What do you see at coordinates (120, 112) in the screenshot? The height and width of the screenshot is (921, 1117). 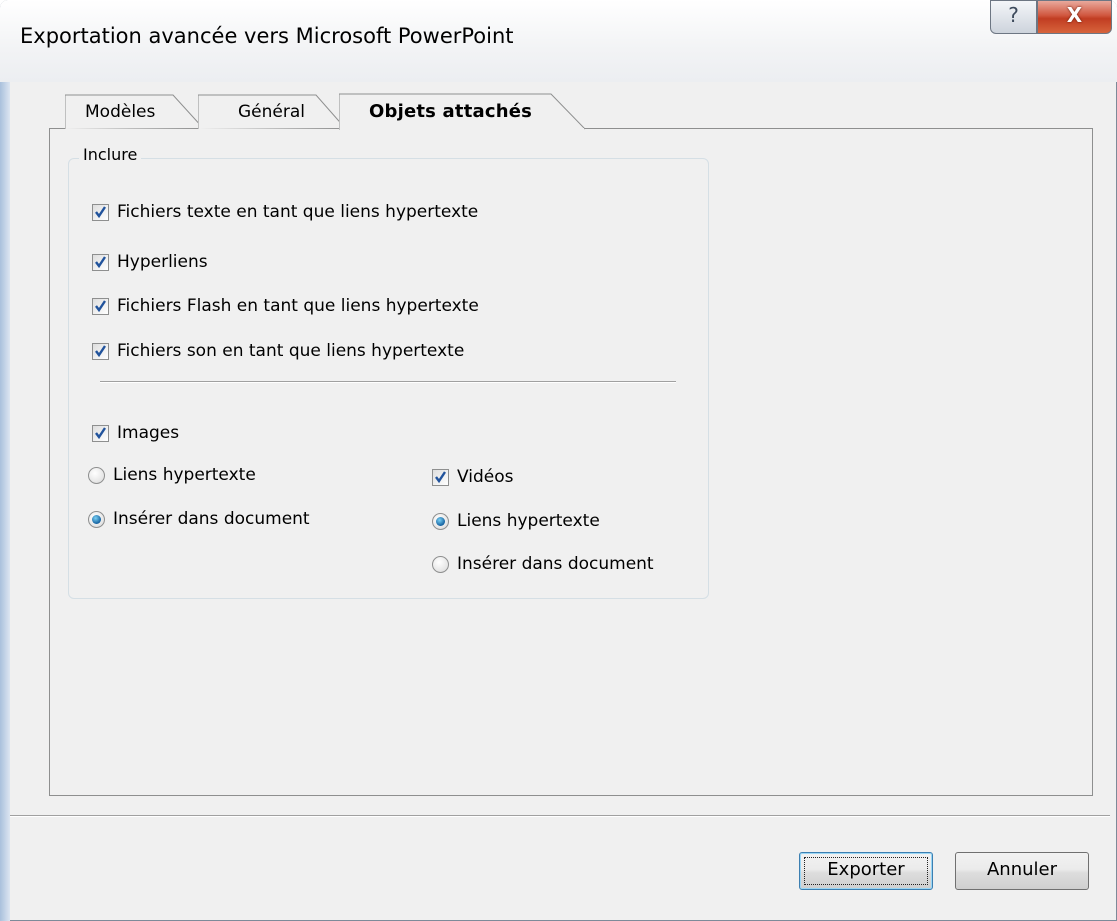 I see `tab-models-label: Modèles` at bounding box center [120, 112].